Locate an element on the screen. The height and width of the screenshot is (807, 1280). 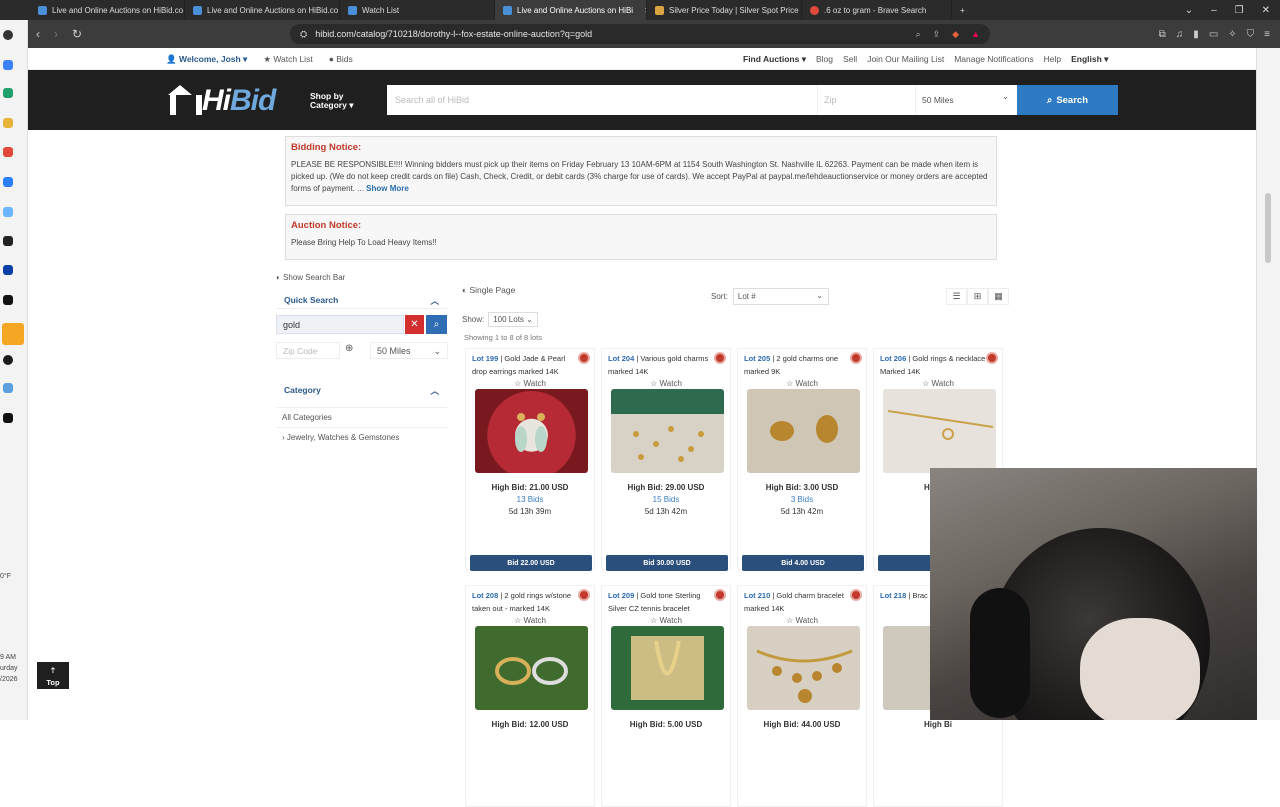
category-jewelry: › Jewelry, Watches & Gemstones is located at coordinates (361, 437).